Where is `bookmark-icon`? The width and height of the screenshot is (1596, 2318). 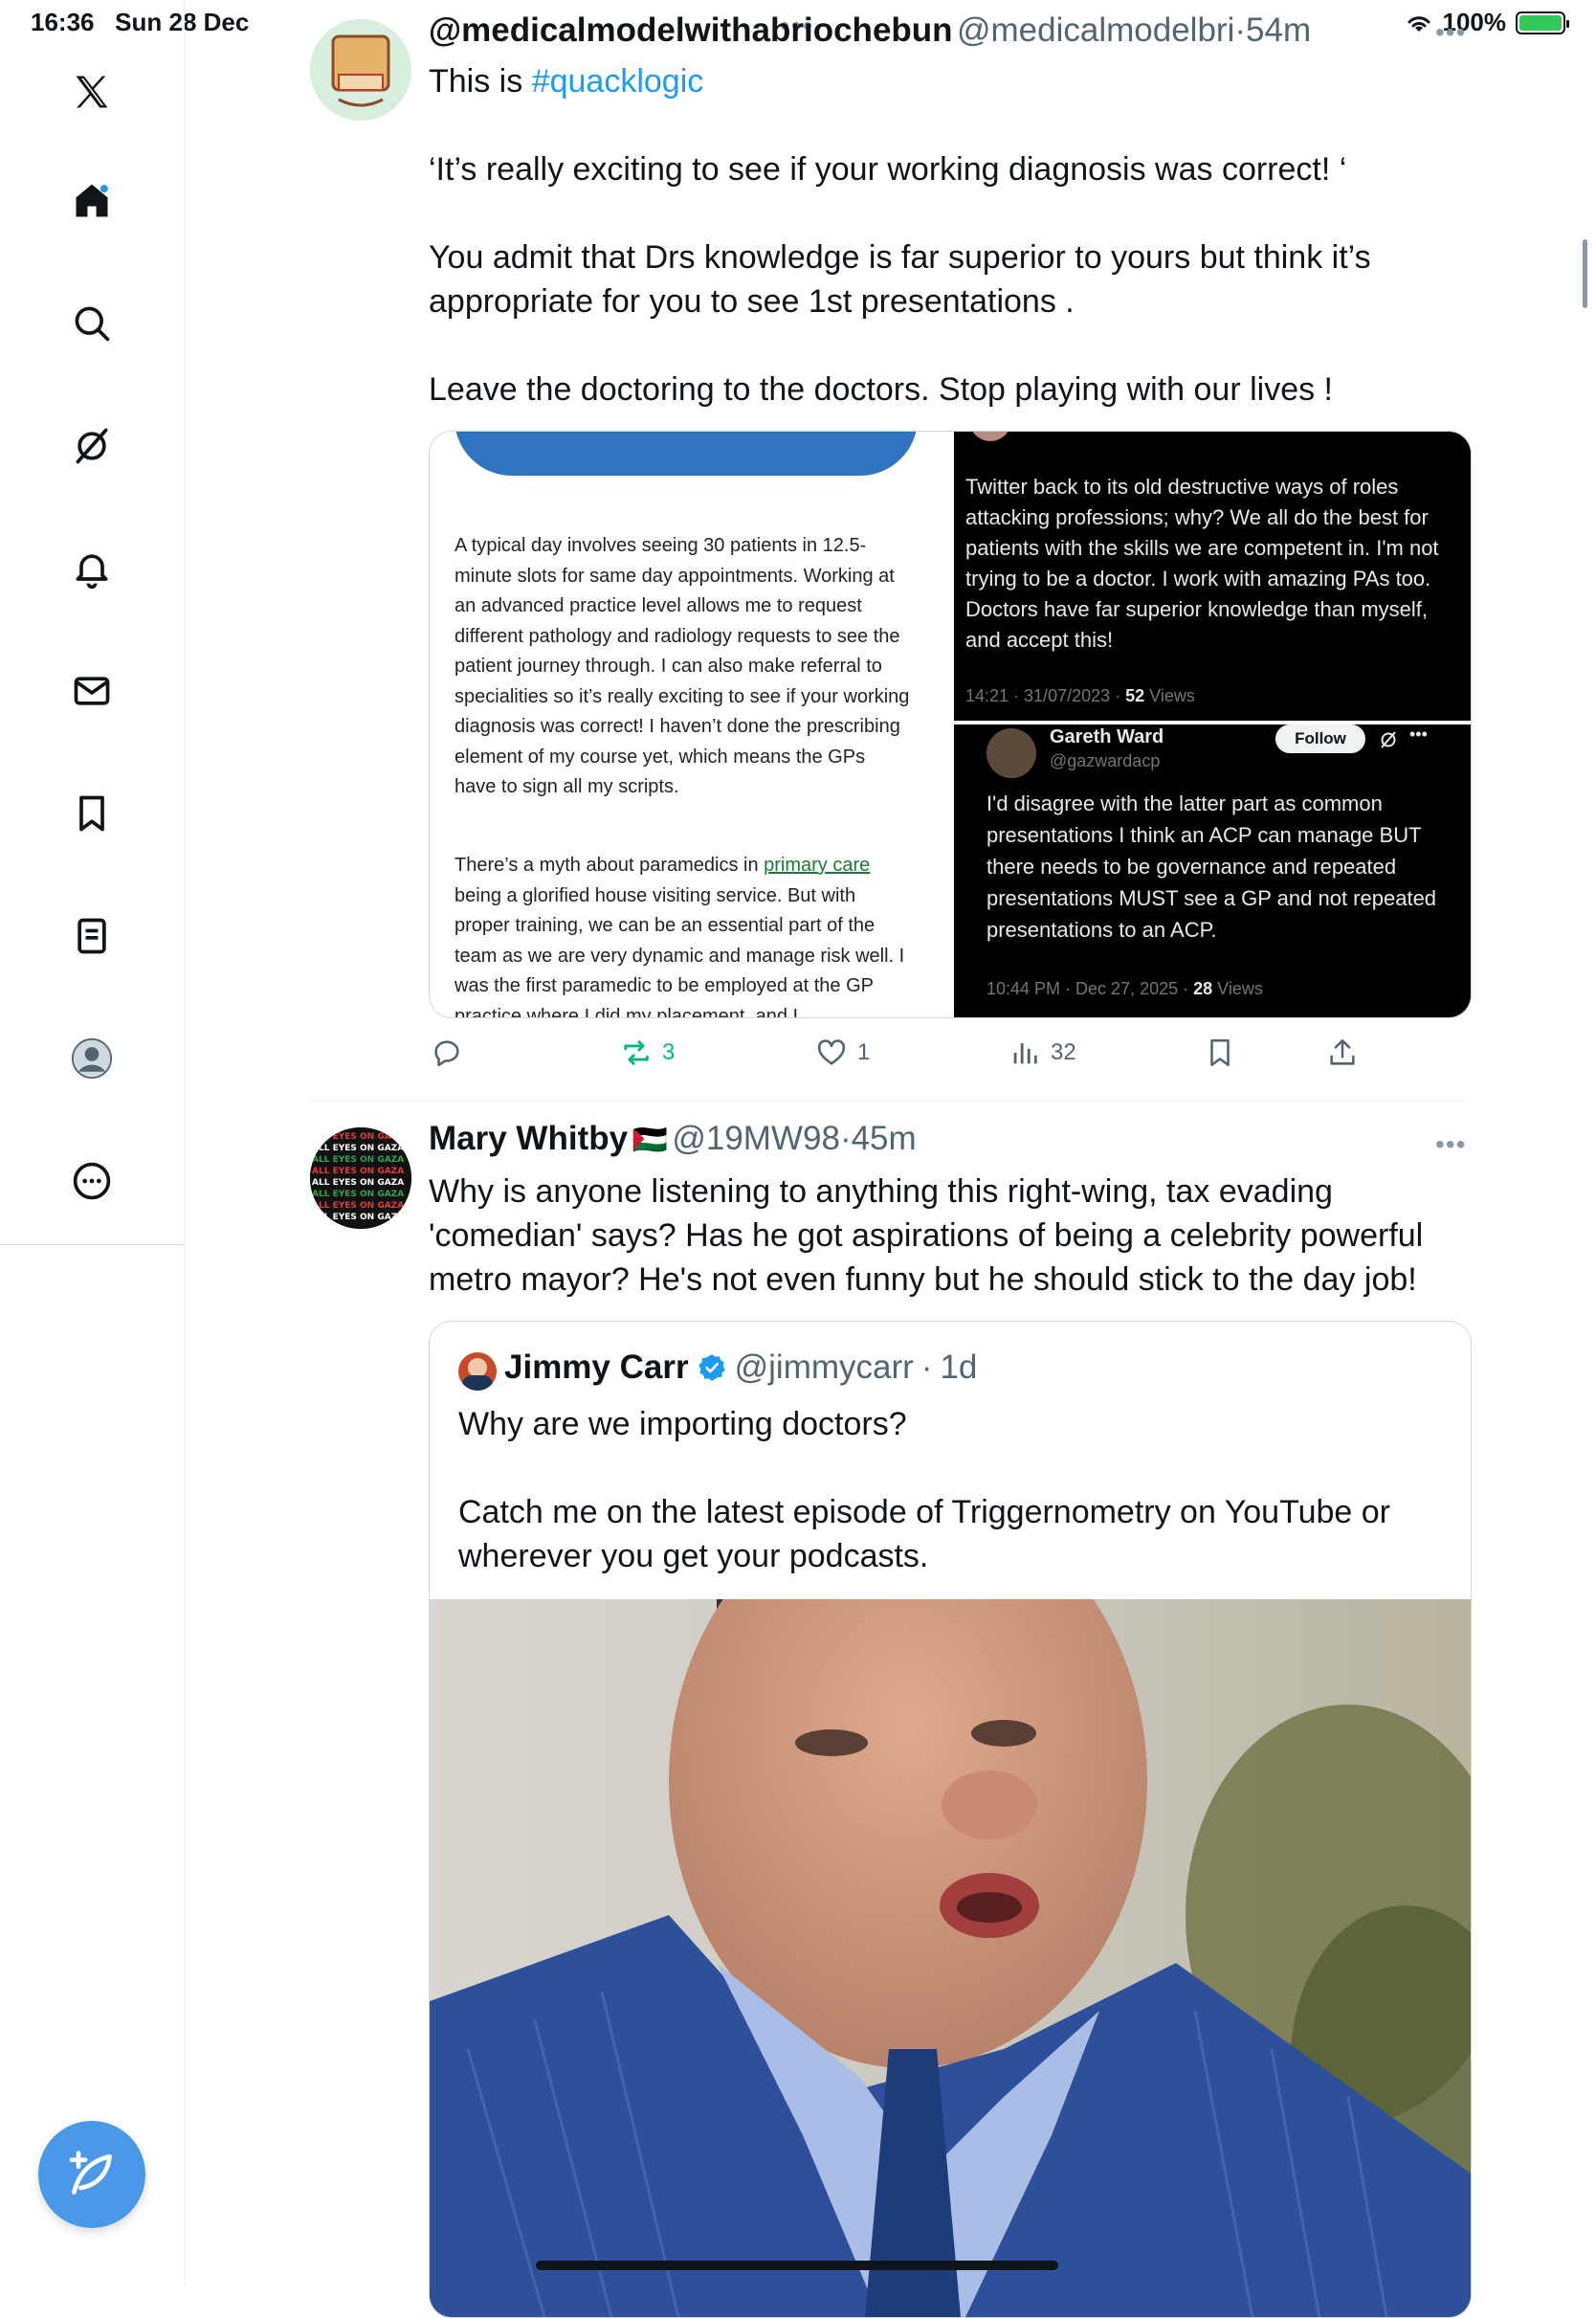 bookmark-icon is located at coordinates (1220, 1053).